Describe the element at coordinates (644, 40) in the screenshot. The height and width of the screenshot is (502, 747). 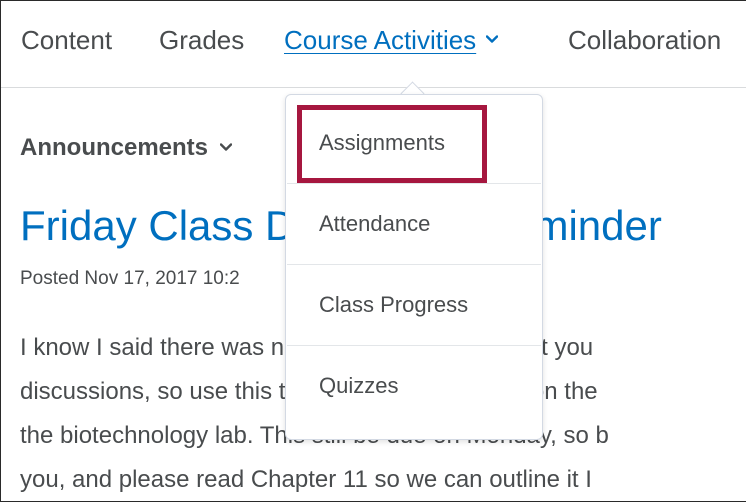
I see `nav-collaboration: Collaboration` at that location.